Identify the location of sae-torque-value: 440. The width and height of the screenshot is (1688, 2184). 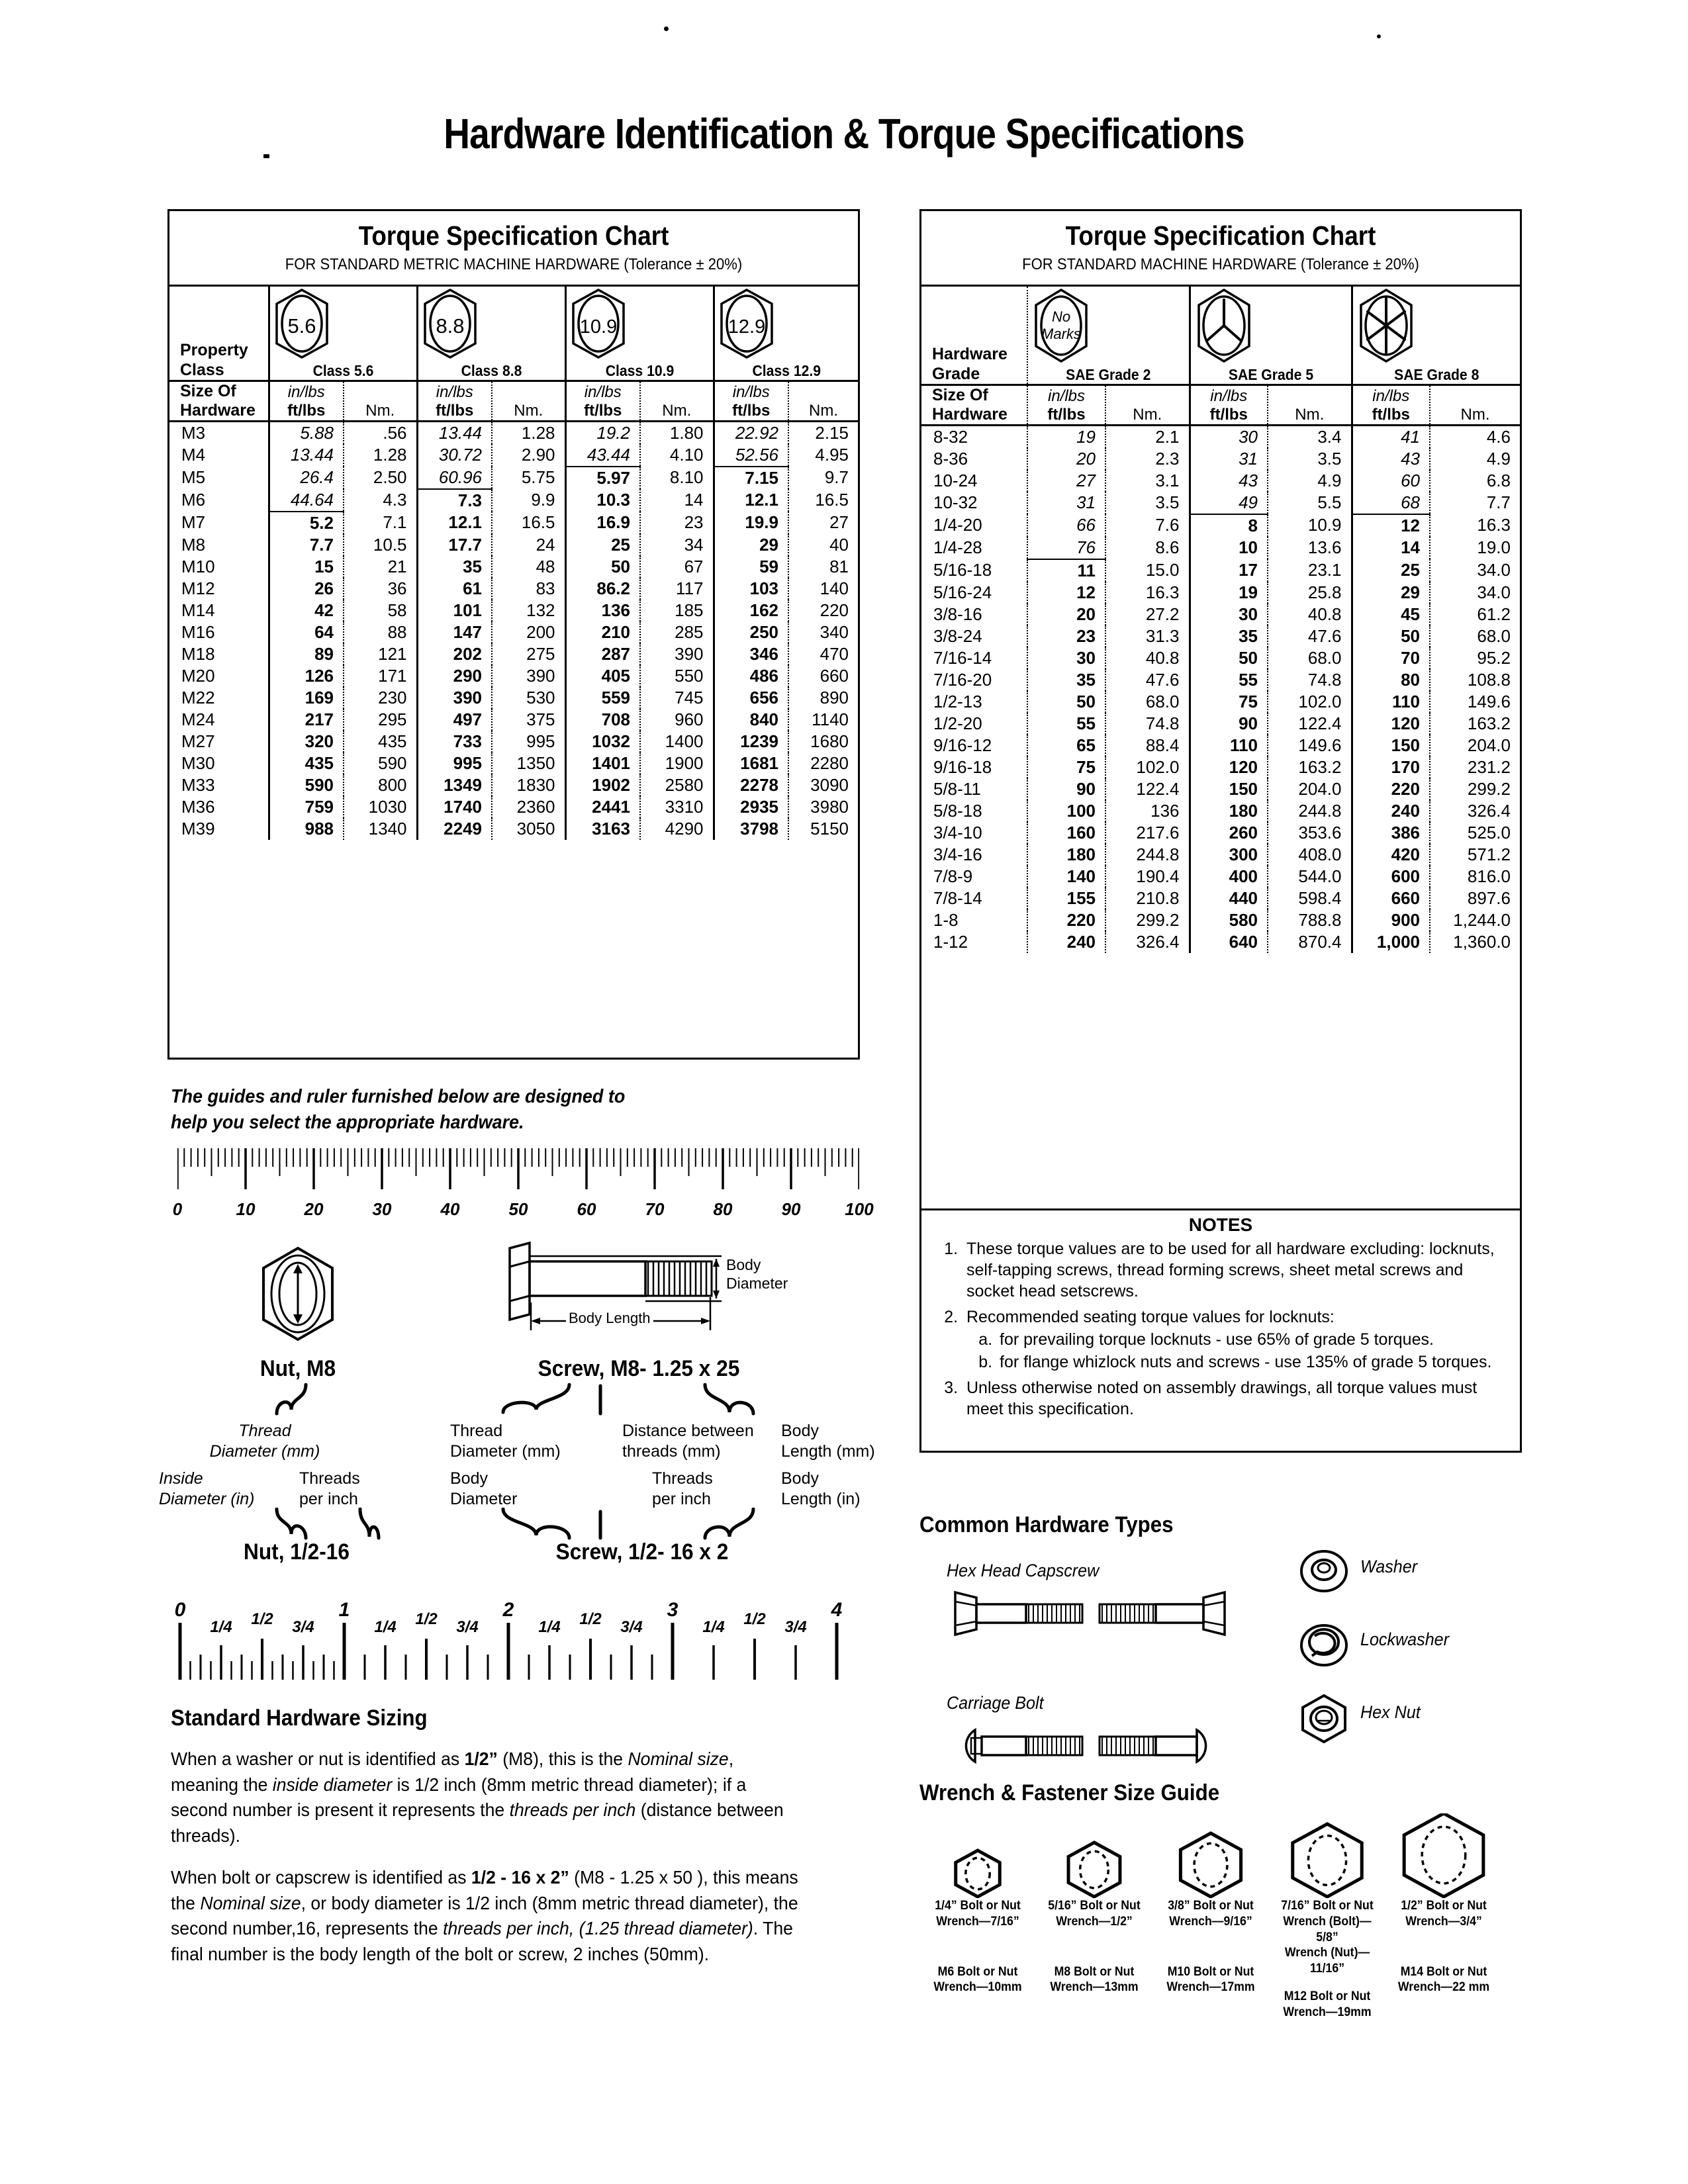
(1228, 898).